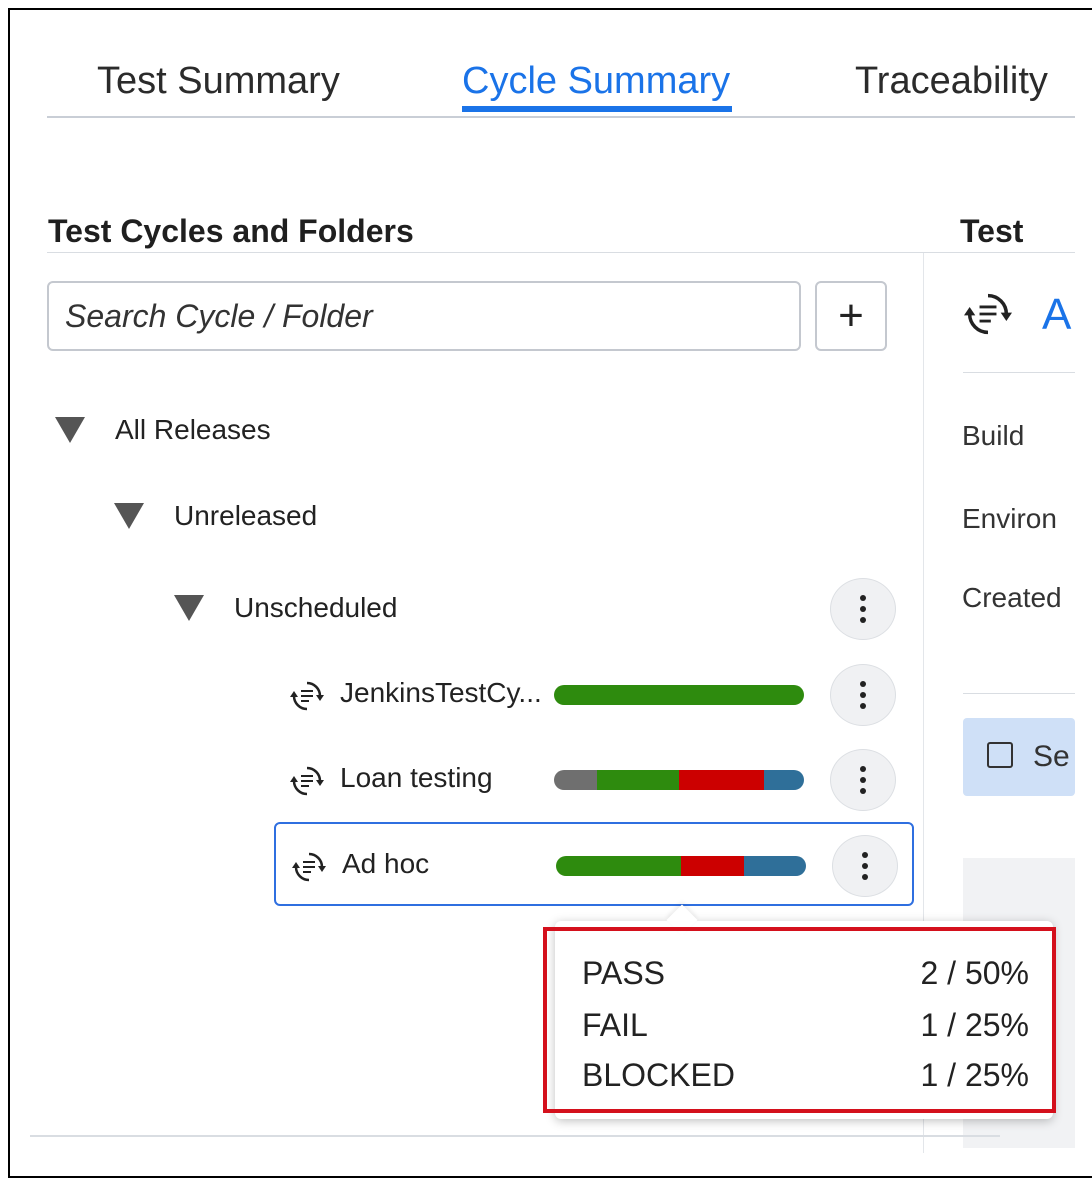 The height and width of the screenshot is (1178, 1092). What do you see at coordinates (1056, 315) in the screenshot?
I see `cycle-detail-title: A` at bounding box center [1056, 315].